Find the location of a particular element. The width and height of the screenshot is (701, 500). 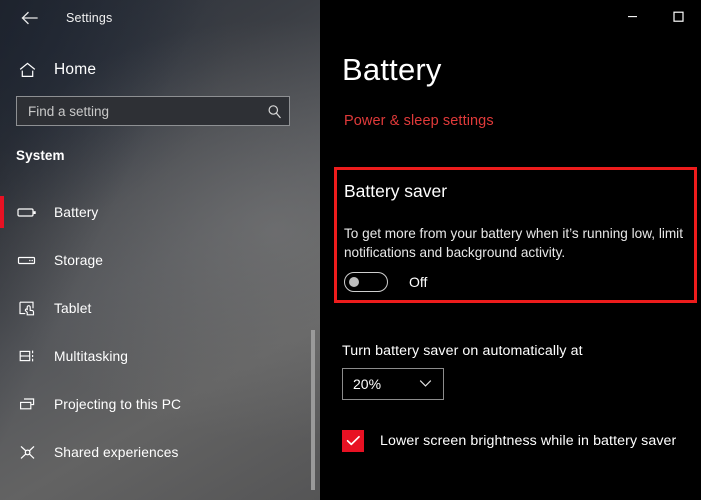

sidebar-item-label-home: Home is located at coordinates (75, 69).